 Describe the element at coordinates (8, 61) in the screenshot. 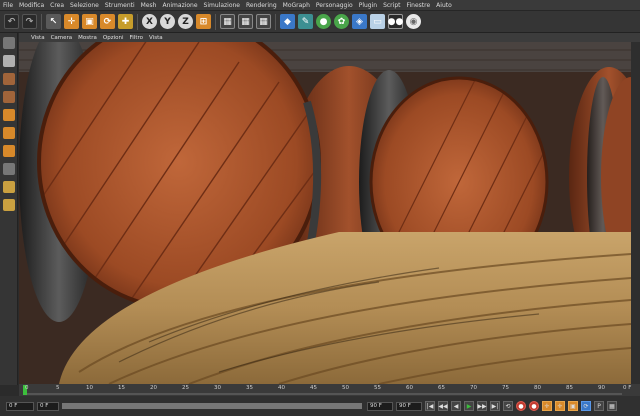

I see `model-mode-icon` at that location.